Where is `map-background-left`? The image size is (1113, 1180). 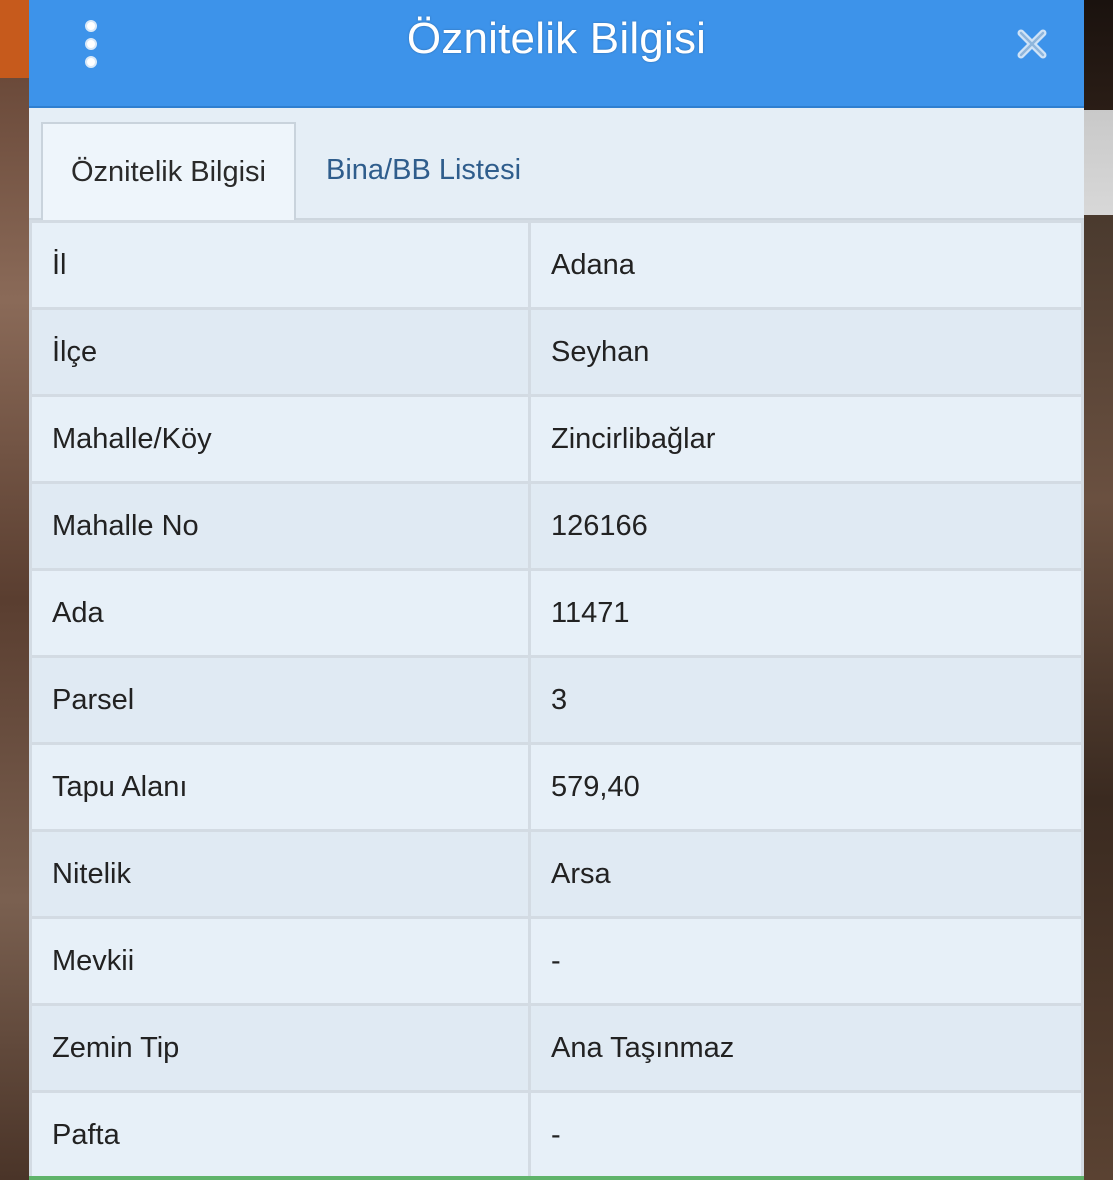
map-background-left is located at coordinates (15, 590).